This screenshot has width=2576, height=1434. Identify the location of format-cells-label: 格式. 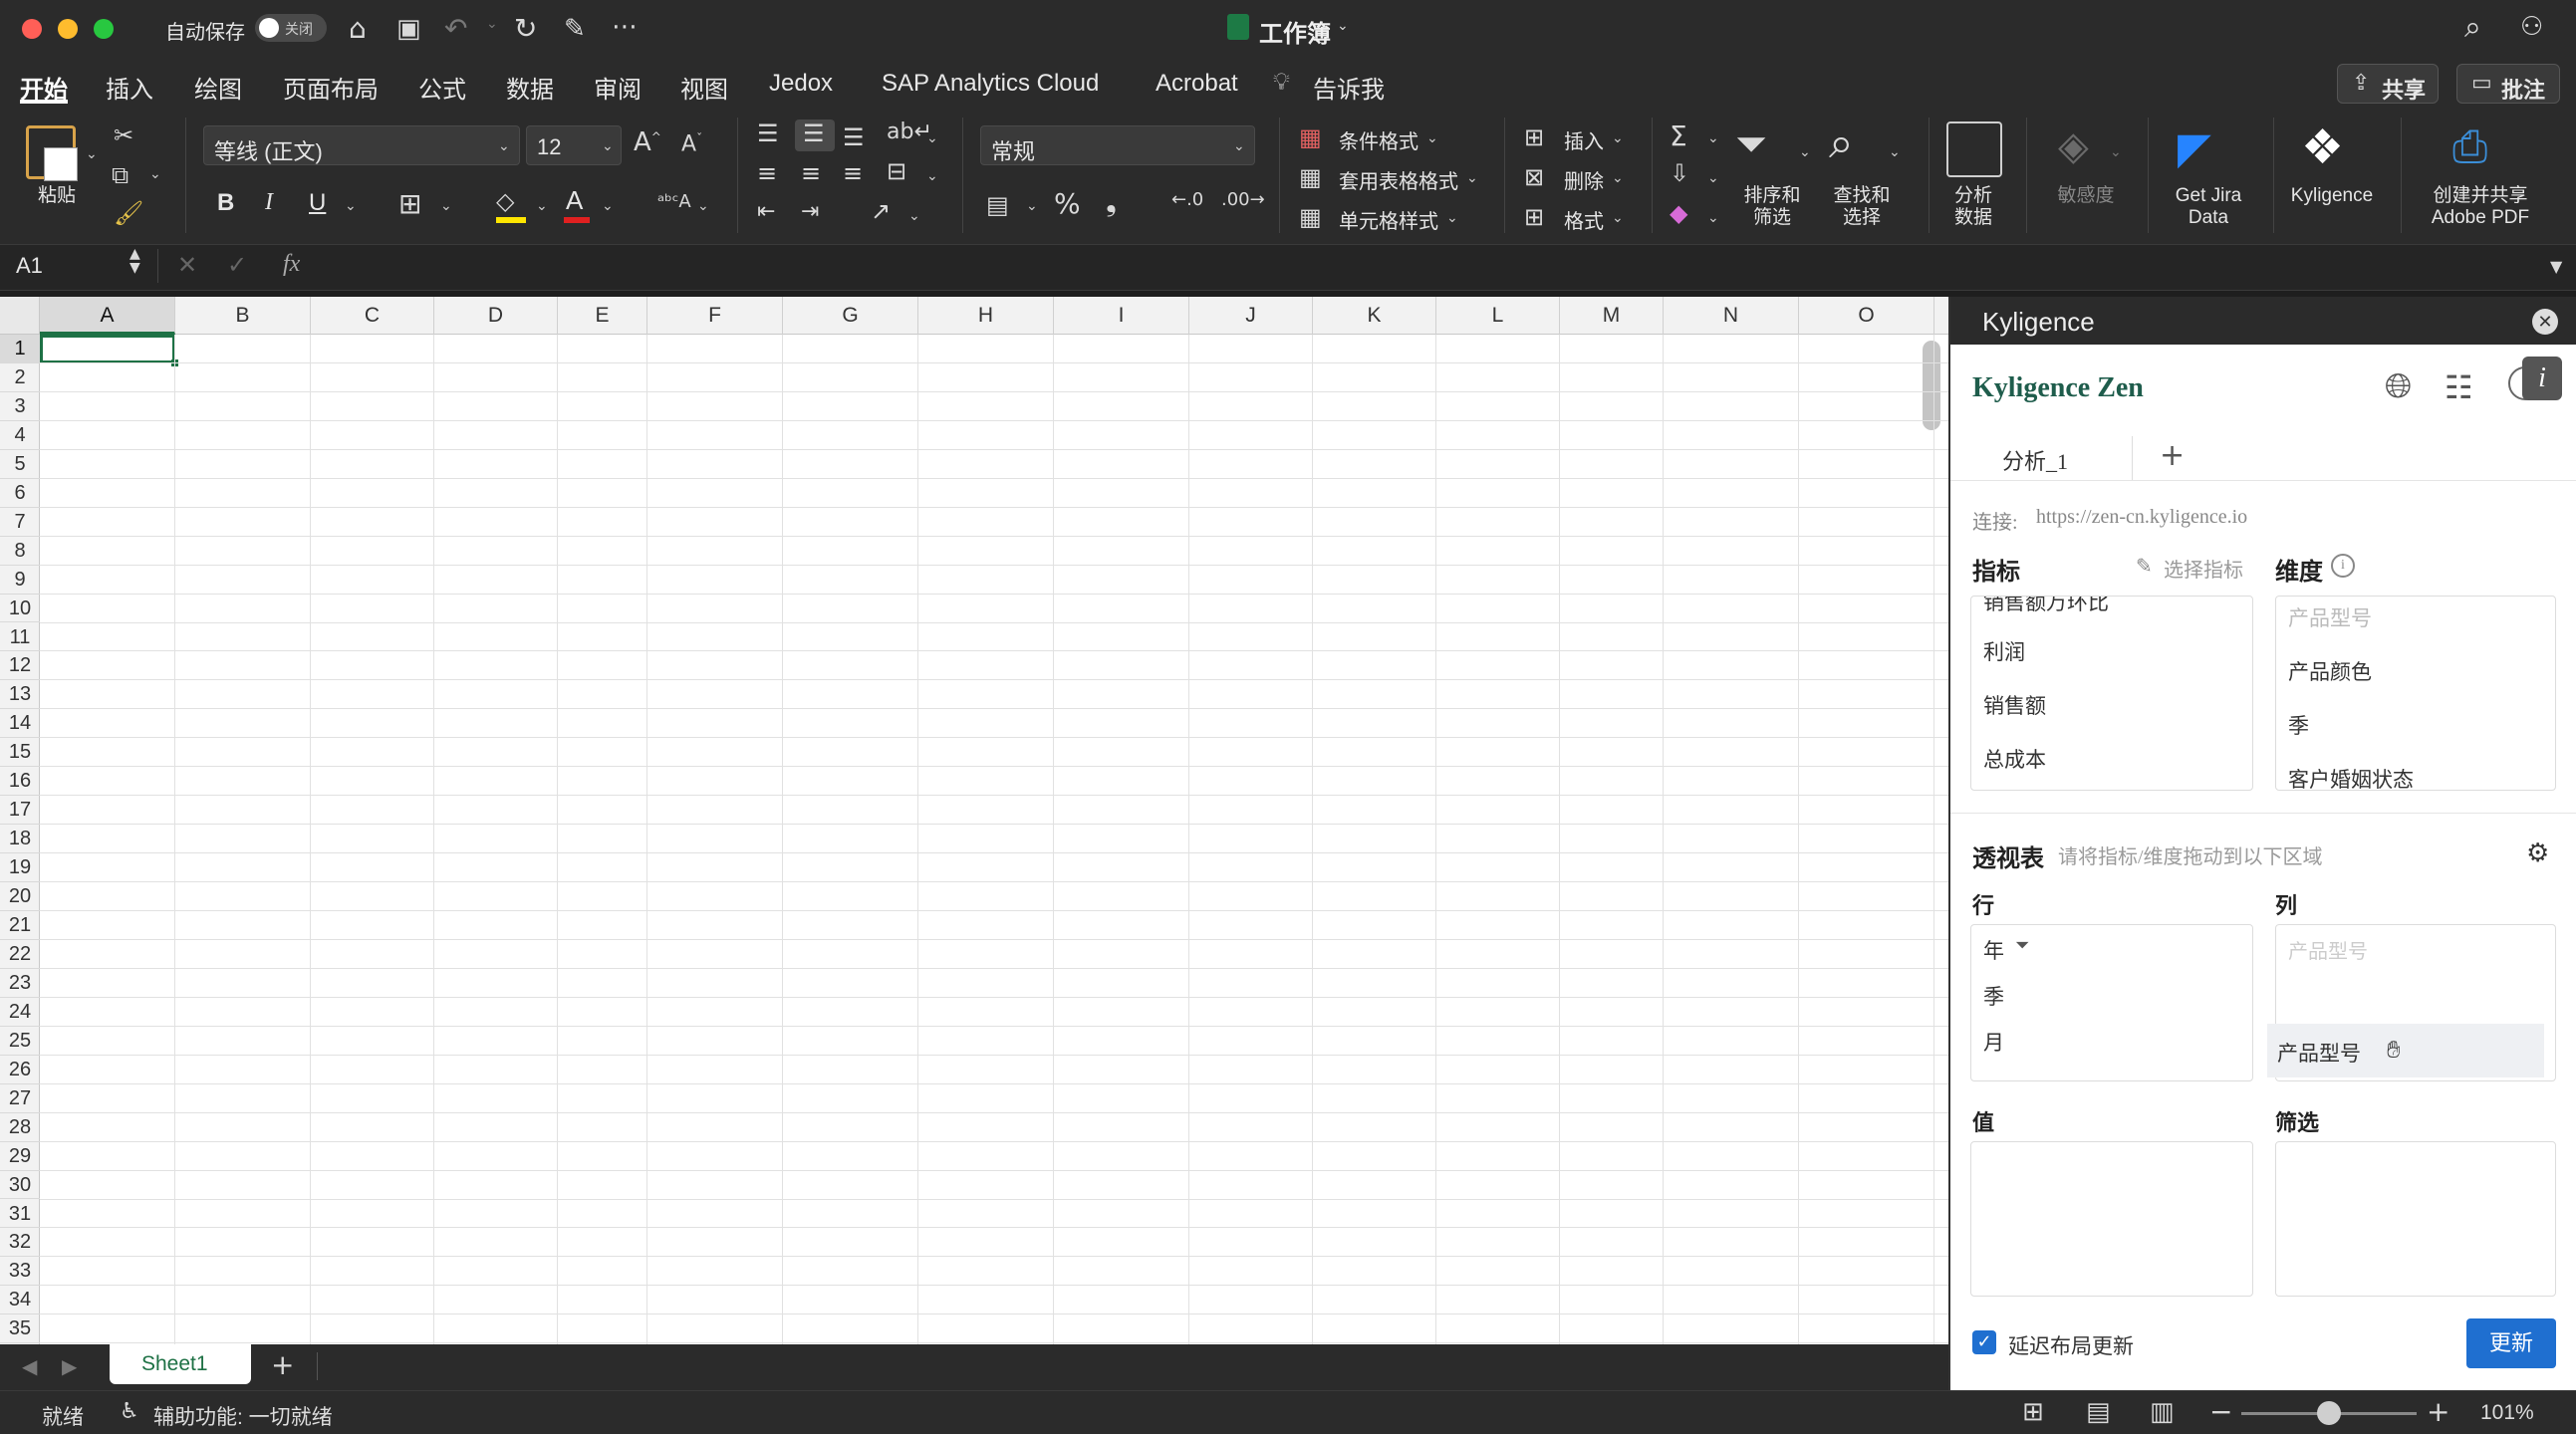
(1584, 219).